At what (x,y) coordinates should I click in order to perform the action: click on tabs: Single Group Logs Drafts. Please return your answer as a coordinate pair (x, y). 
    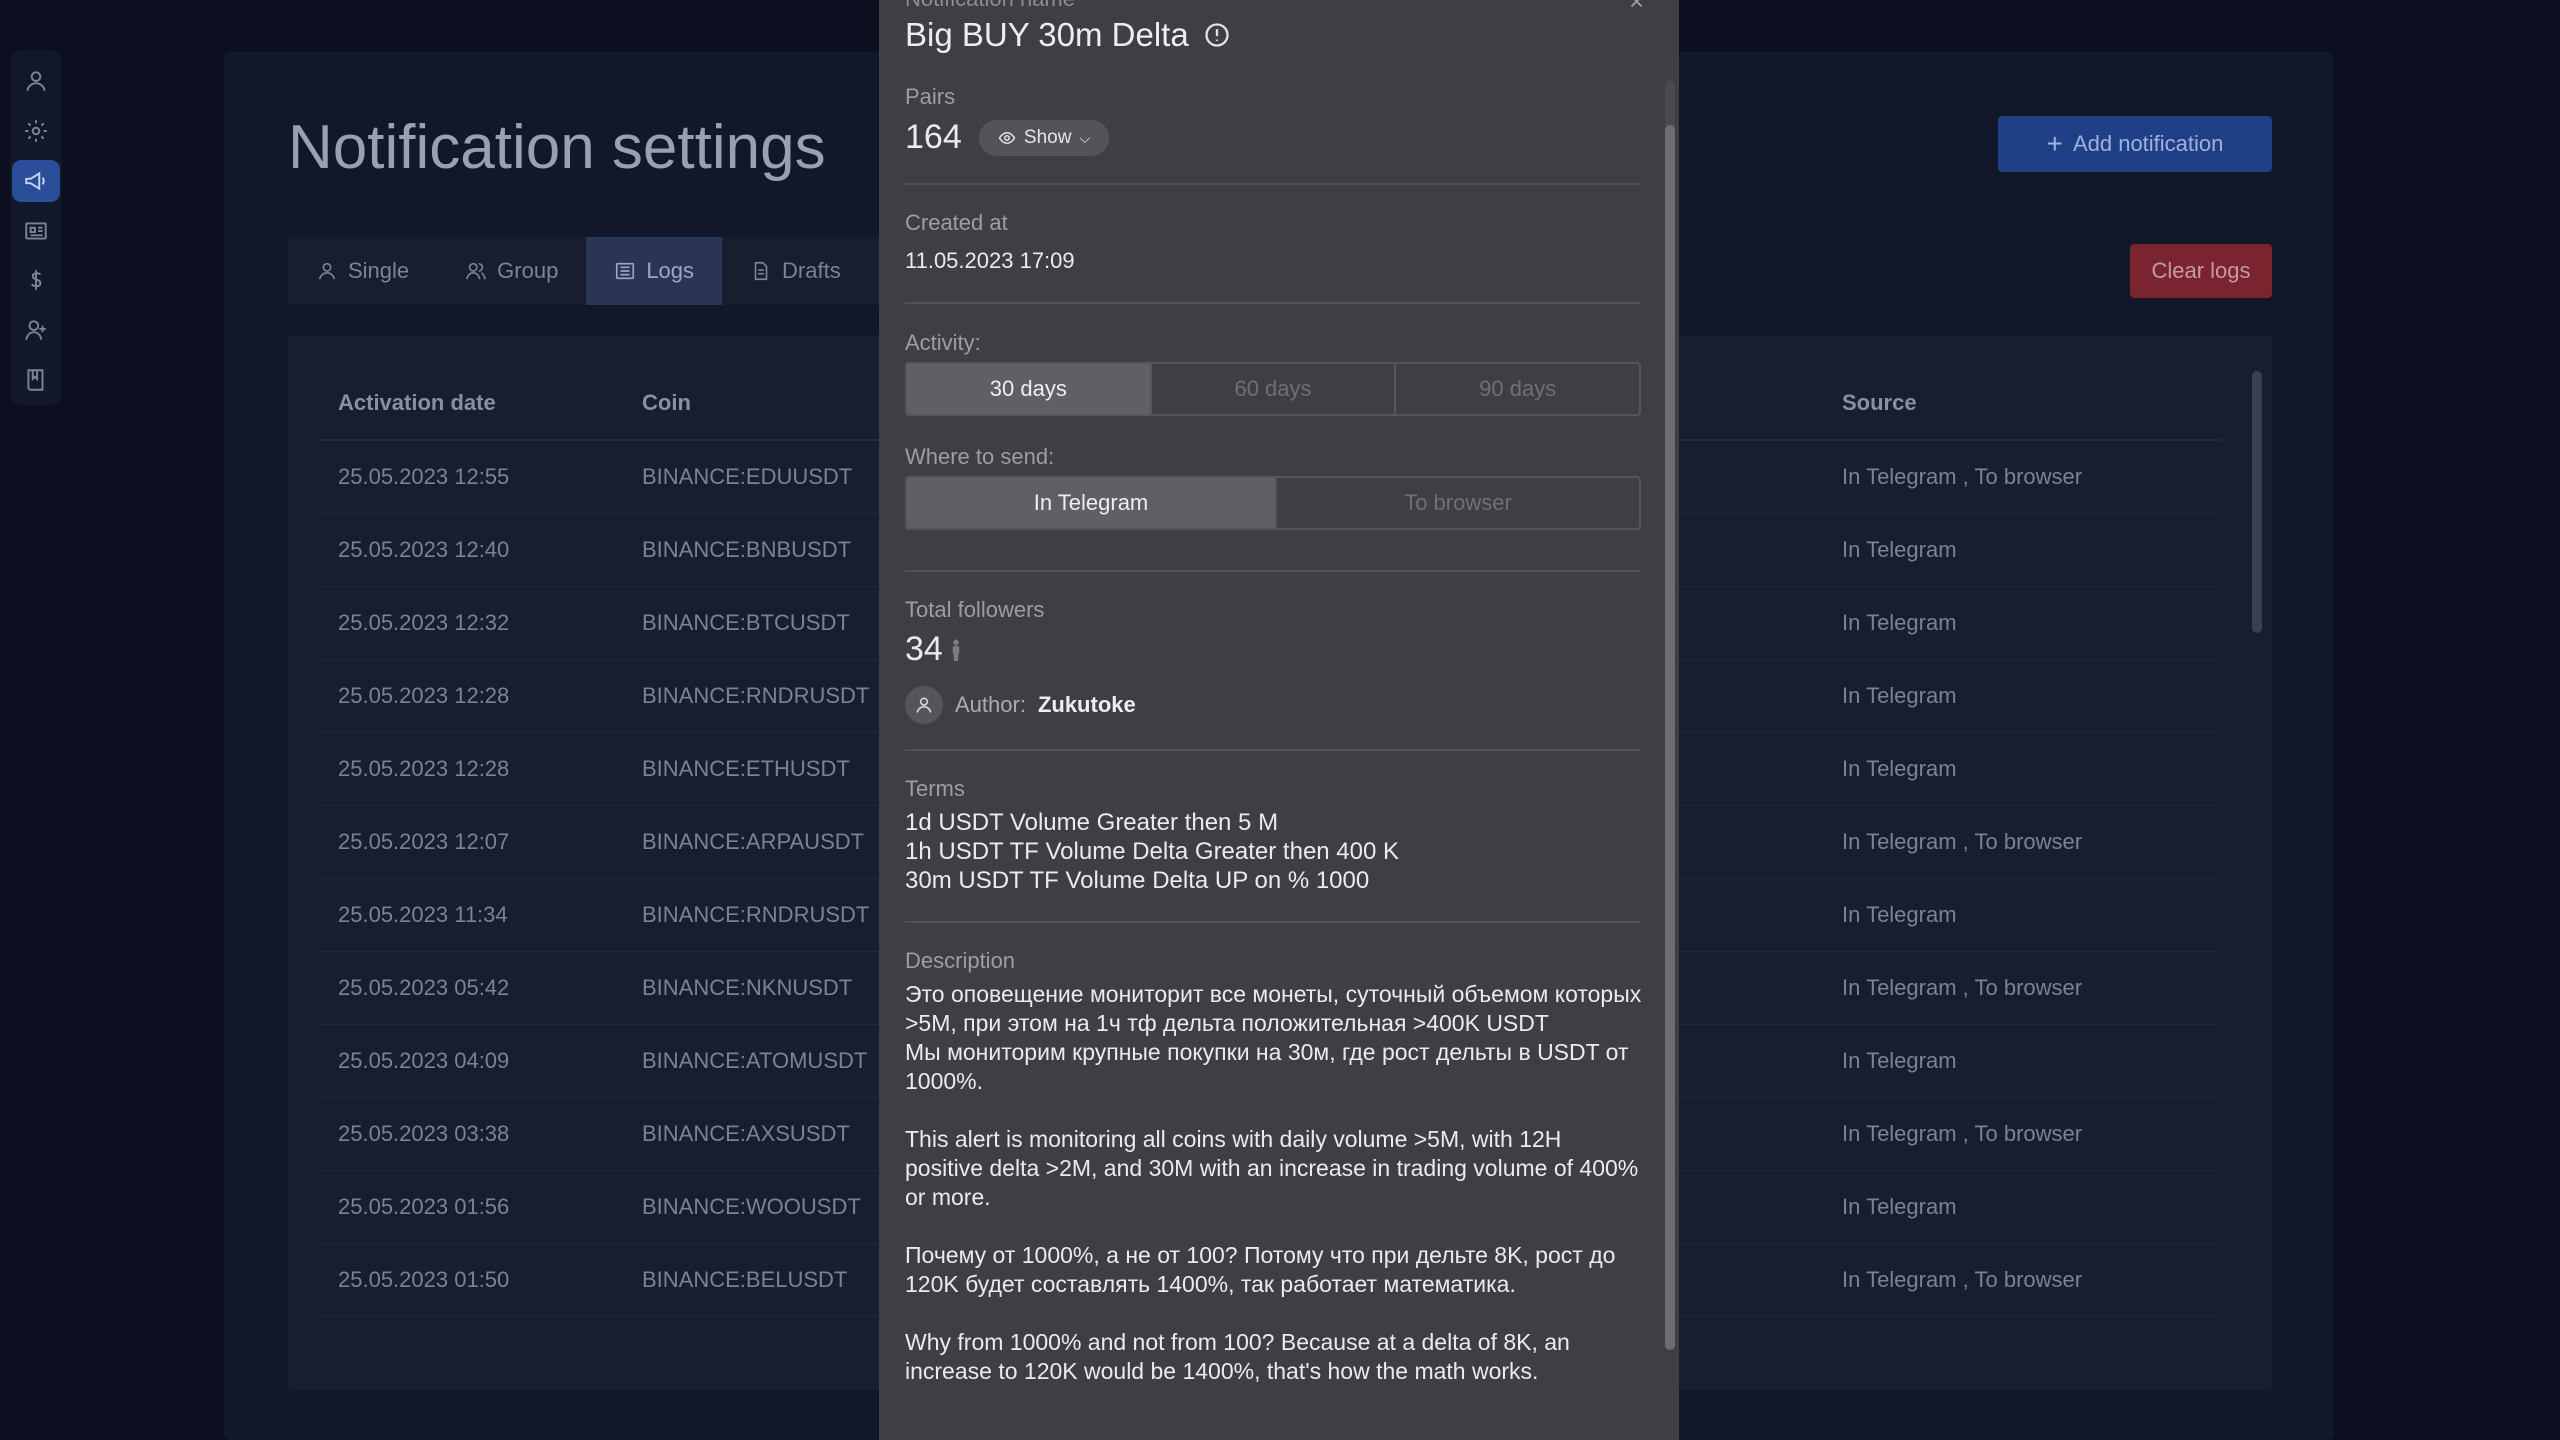
    Looking at the image, I should click on (588, 271).